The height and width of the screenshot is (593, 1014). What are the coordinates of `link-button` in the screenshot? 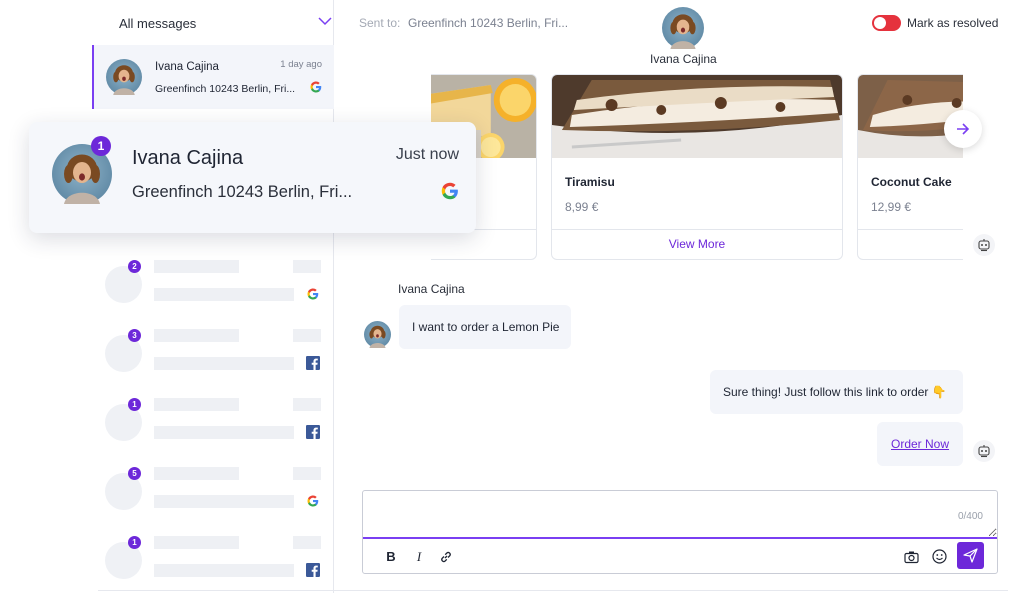 It's located at (446, 557).